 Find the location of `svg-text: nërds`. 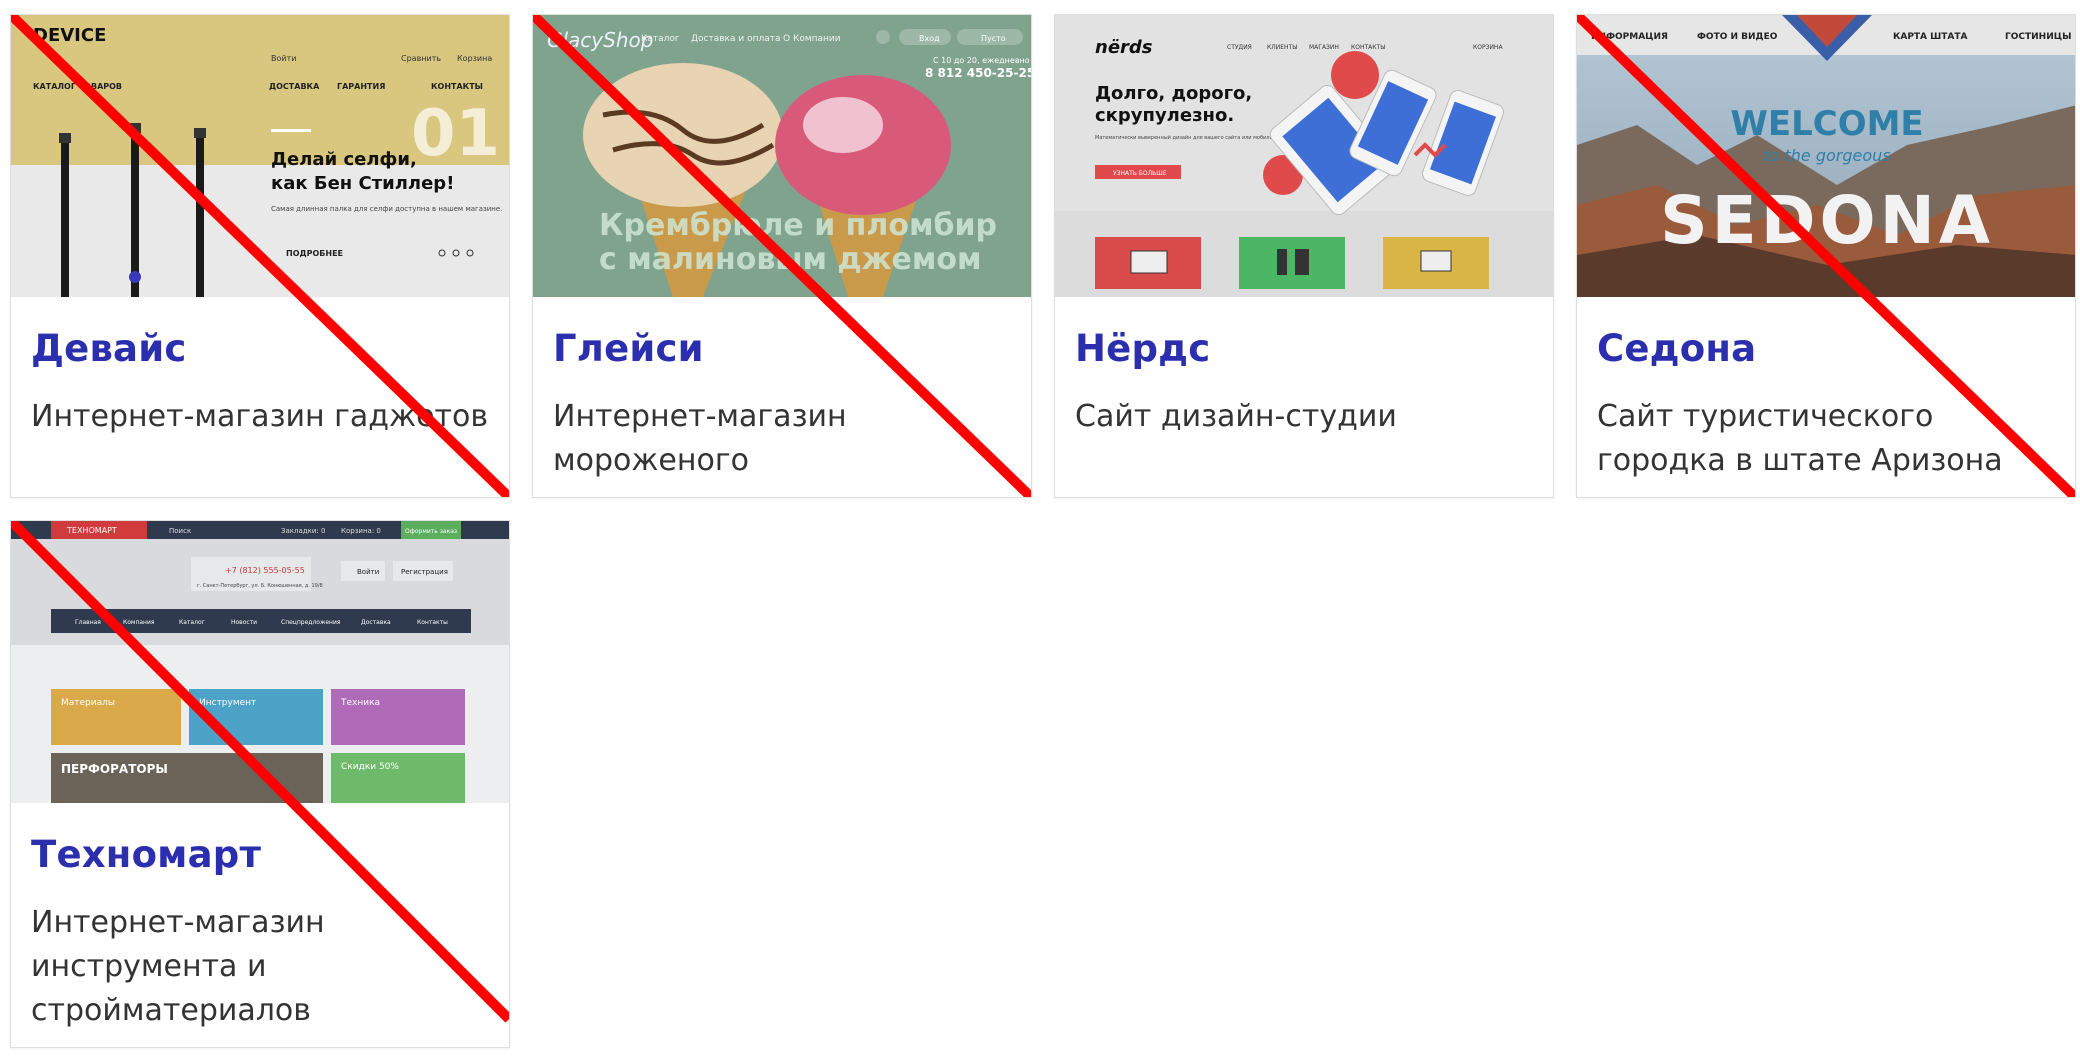

svg-text: nërds is located at coordinates (1124, 47).